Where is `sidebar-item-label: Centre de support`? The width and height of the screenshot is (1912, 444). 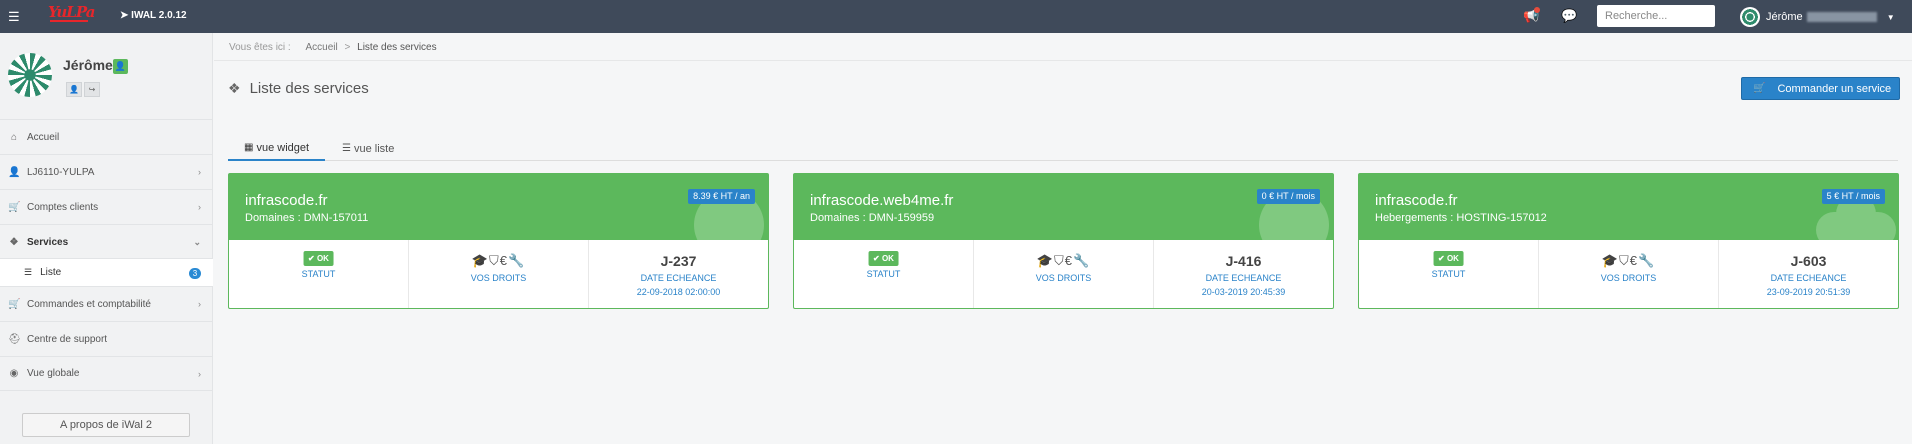 sidebar-item-label: Centre de support is located at coordinates (67, 339).